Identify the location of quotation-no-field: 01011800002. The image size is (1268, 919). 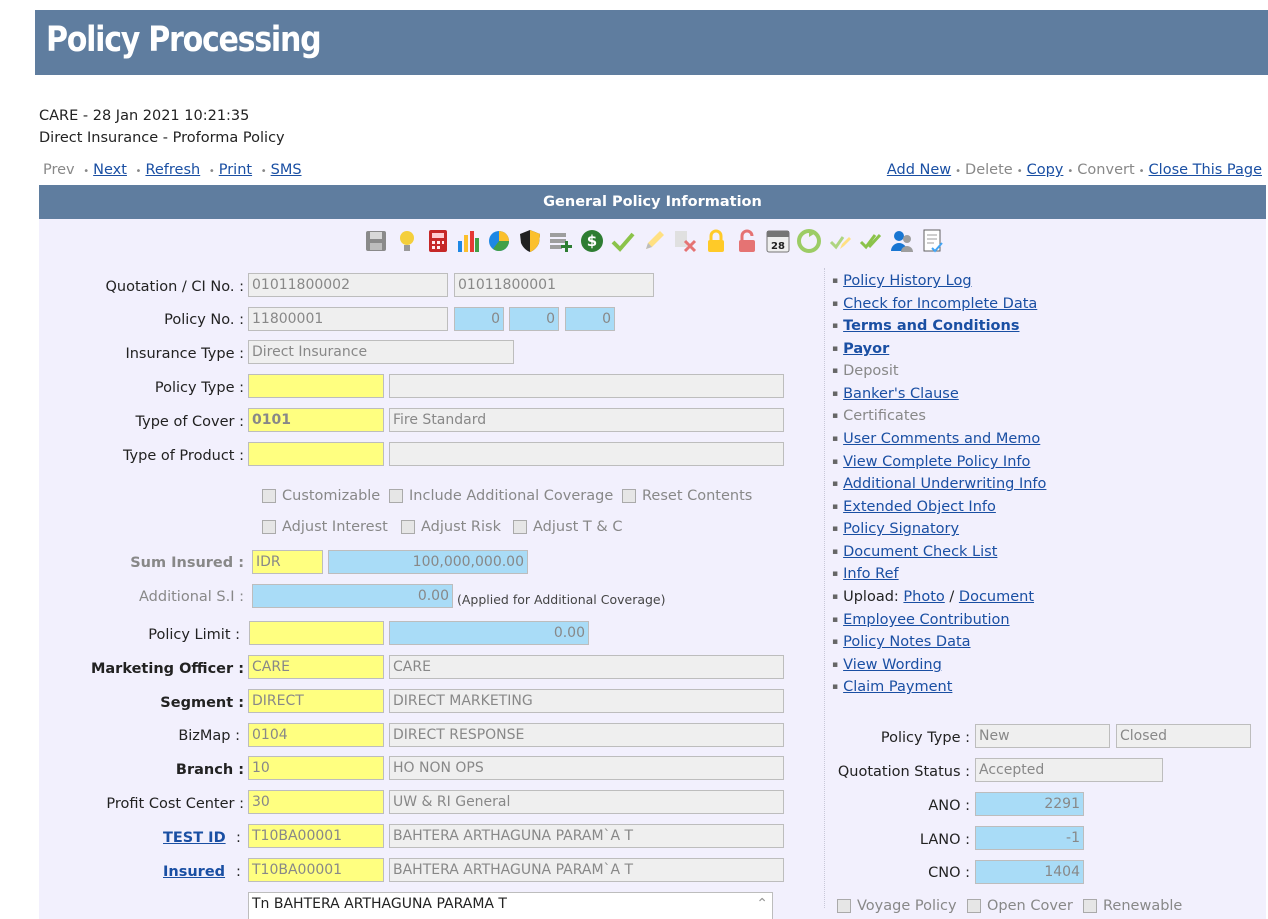
(348, 285).